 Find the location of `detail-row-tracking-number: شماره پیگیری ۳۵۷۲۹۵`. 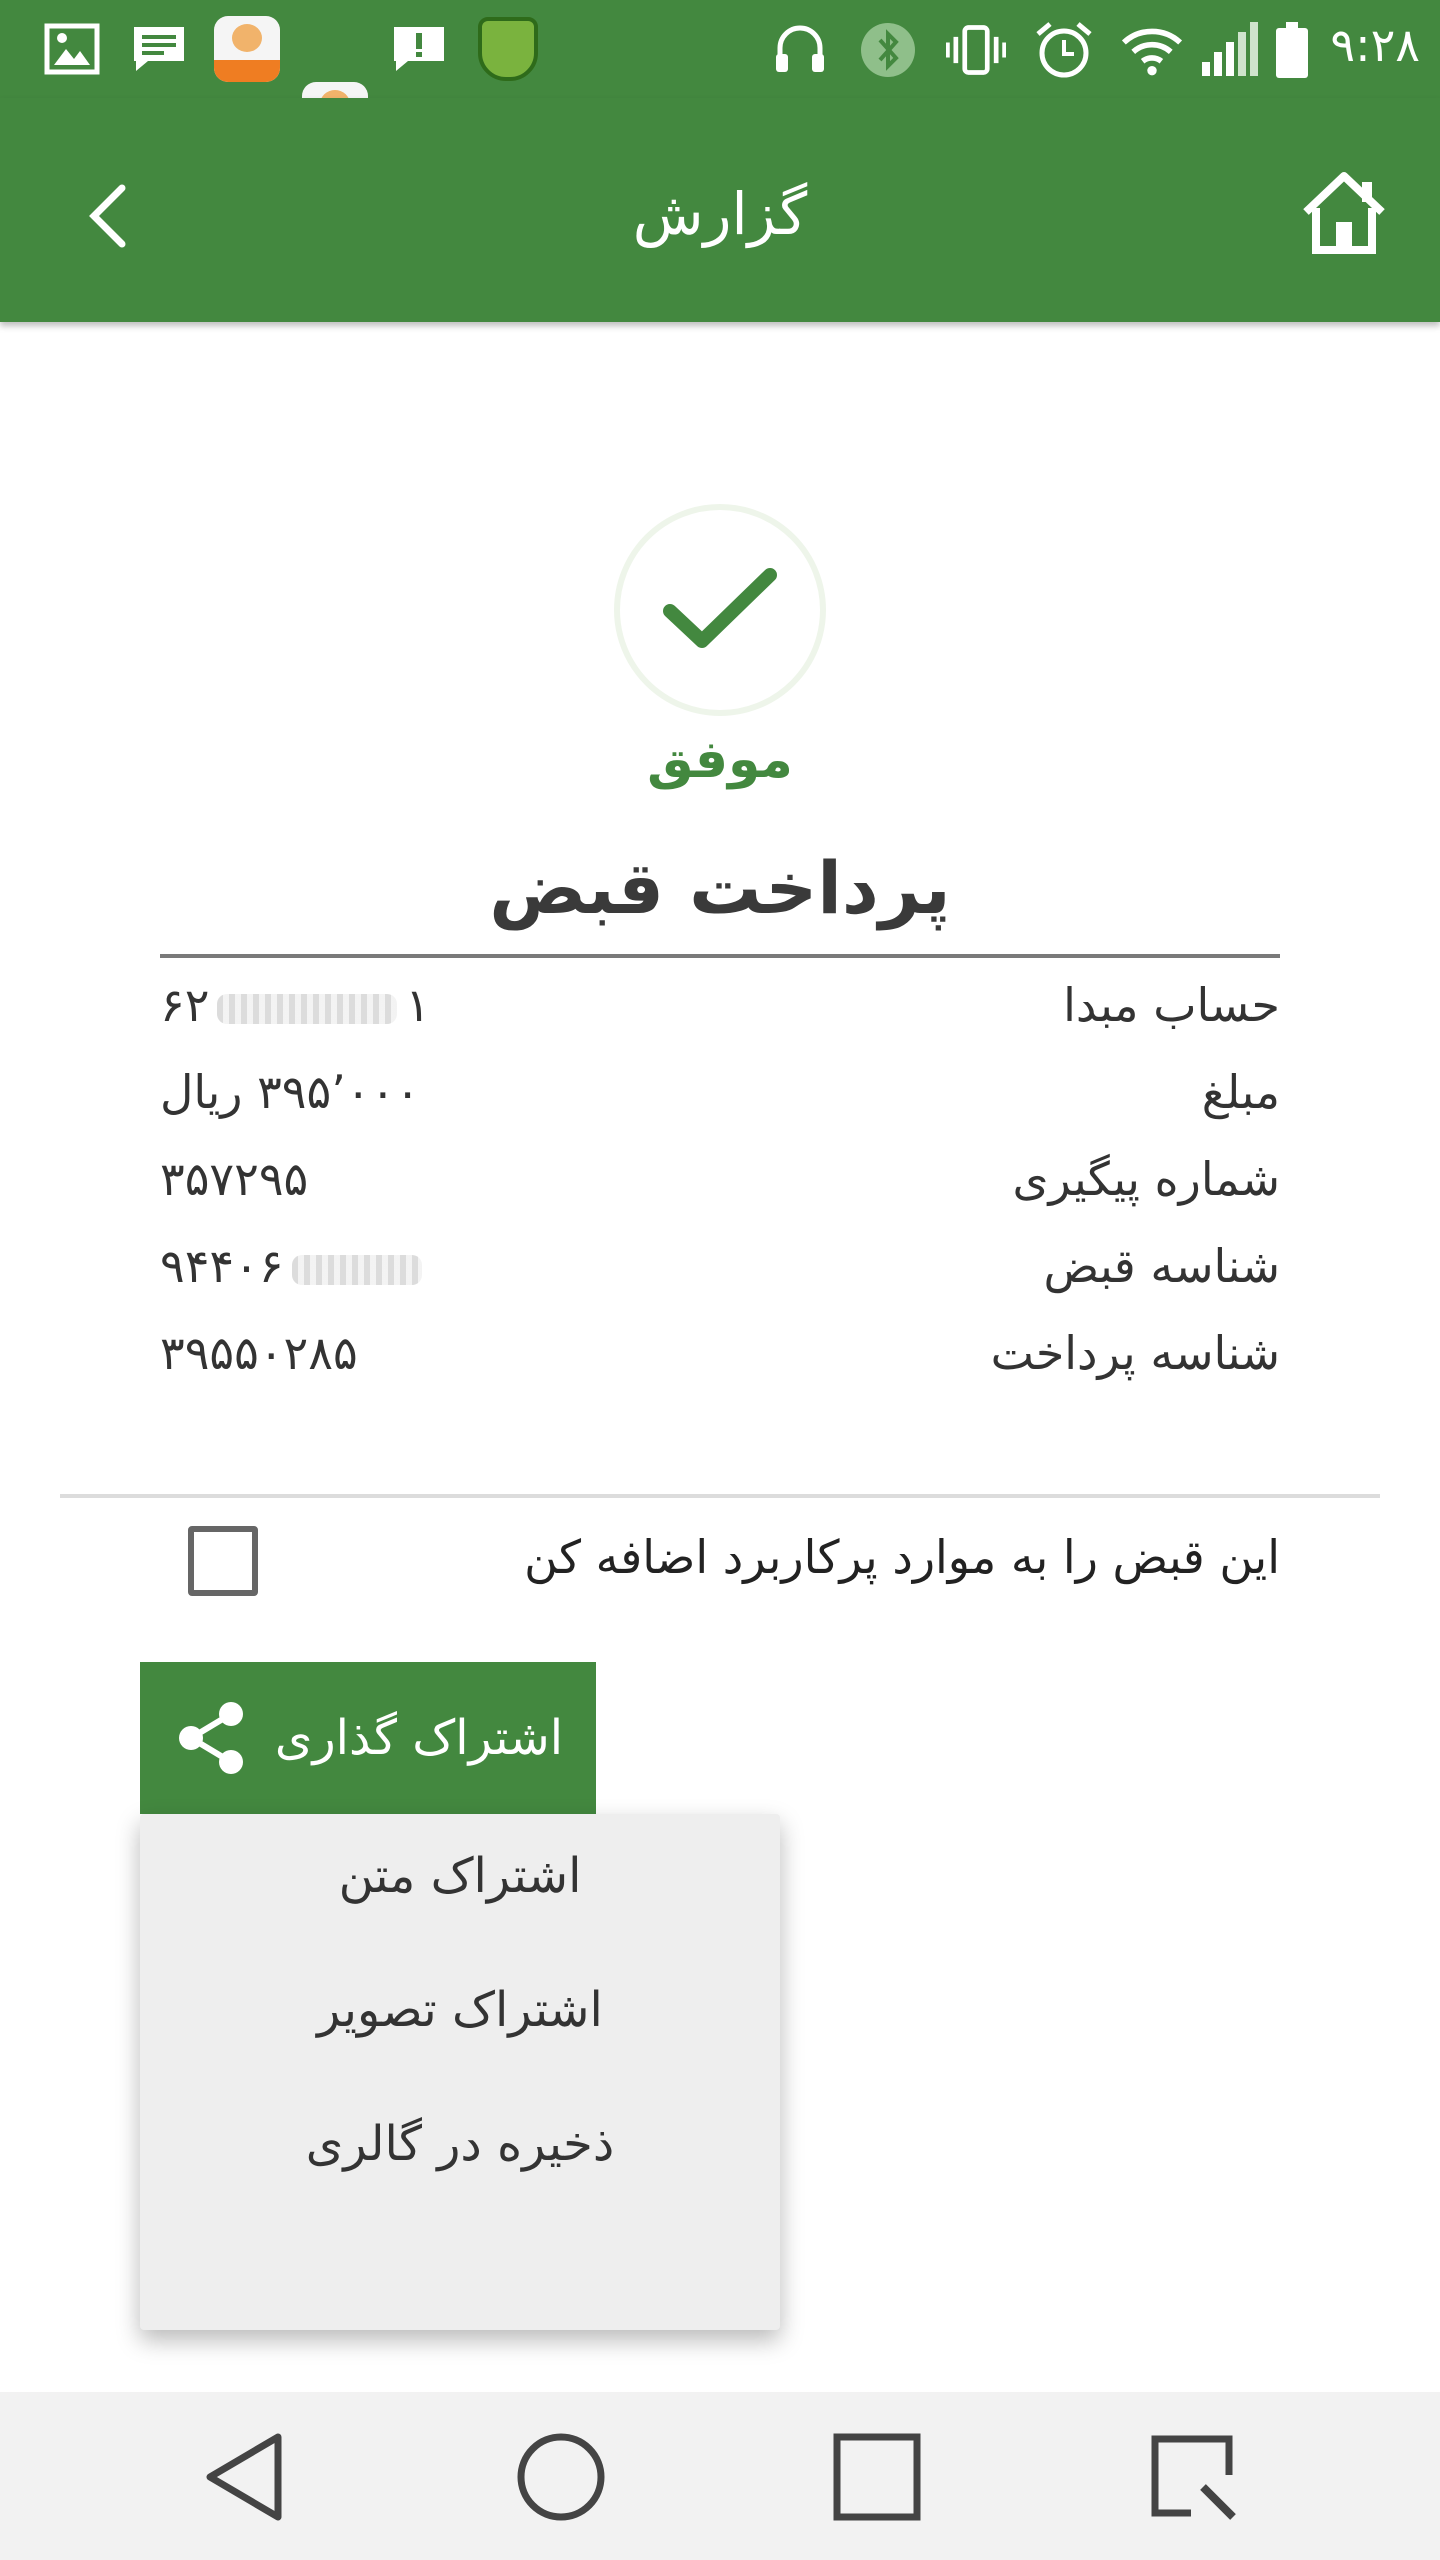

detail-row-tracking-number: شماره پیگیری ۳۵۷۲۹۵ is located at coordinates (720, 1185).